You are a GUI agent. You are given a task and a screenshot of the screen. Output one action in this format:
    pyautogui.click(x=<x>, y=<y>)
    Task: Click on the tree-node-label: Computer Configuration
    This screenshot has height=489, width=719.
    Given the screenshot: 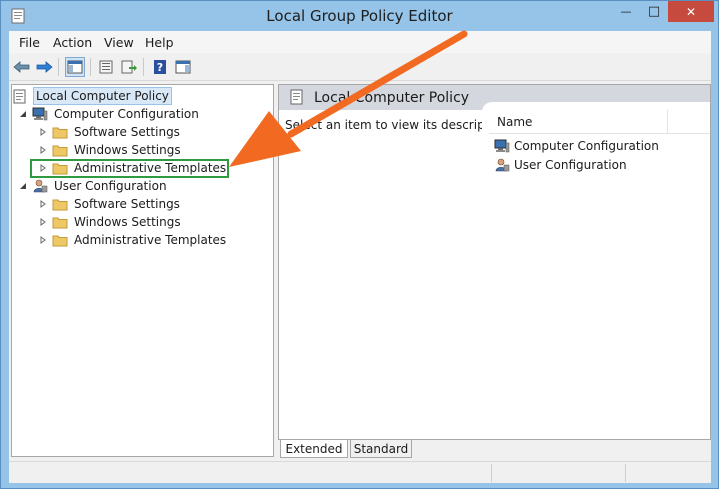 What is the action you would take?
    pyautogui.click(x=126, y=114)
    